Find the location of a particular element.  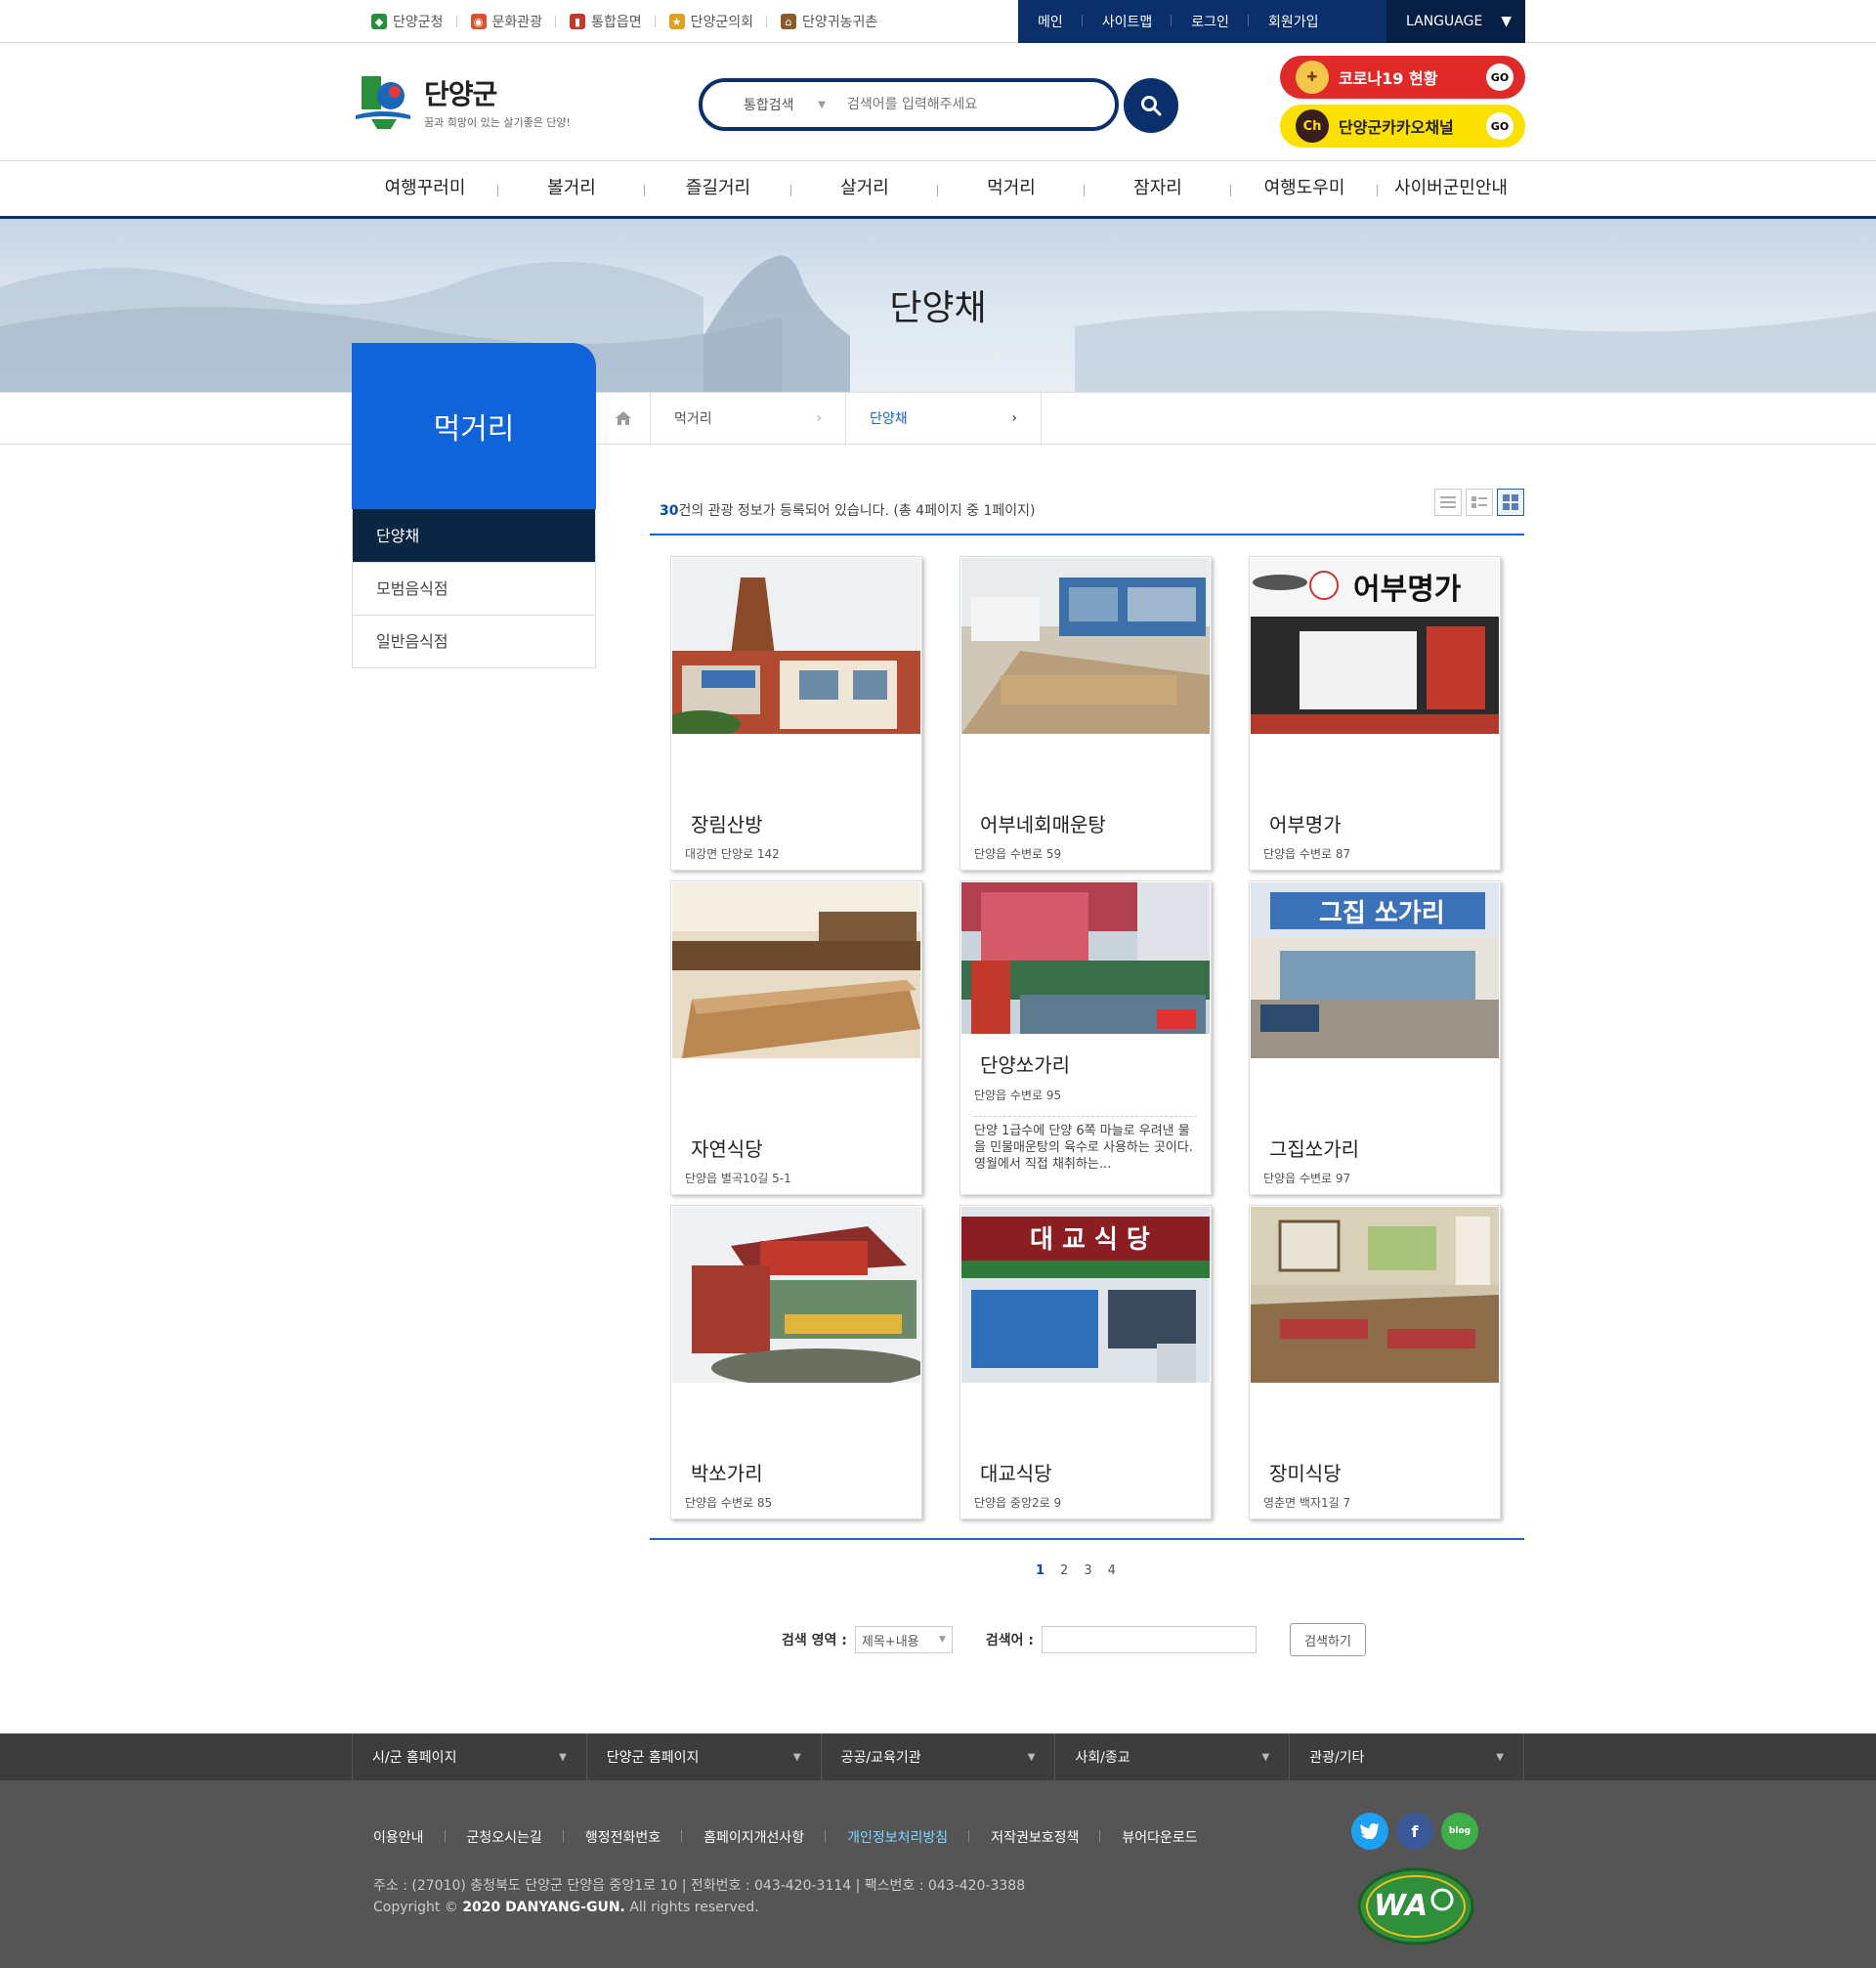

footer-link-phone: 행정전화번호 is located at coordinates (634, 1837).